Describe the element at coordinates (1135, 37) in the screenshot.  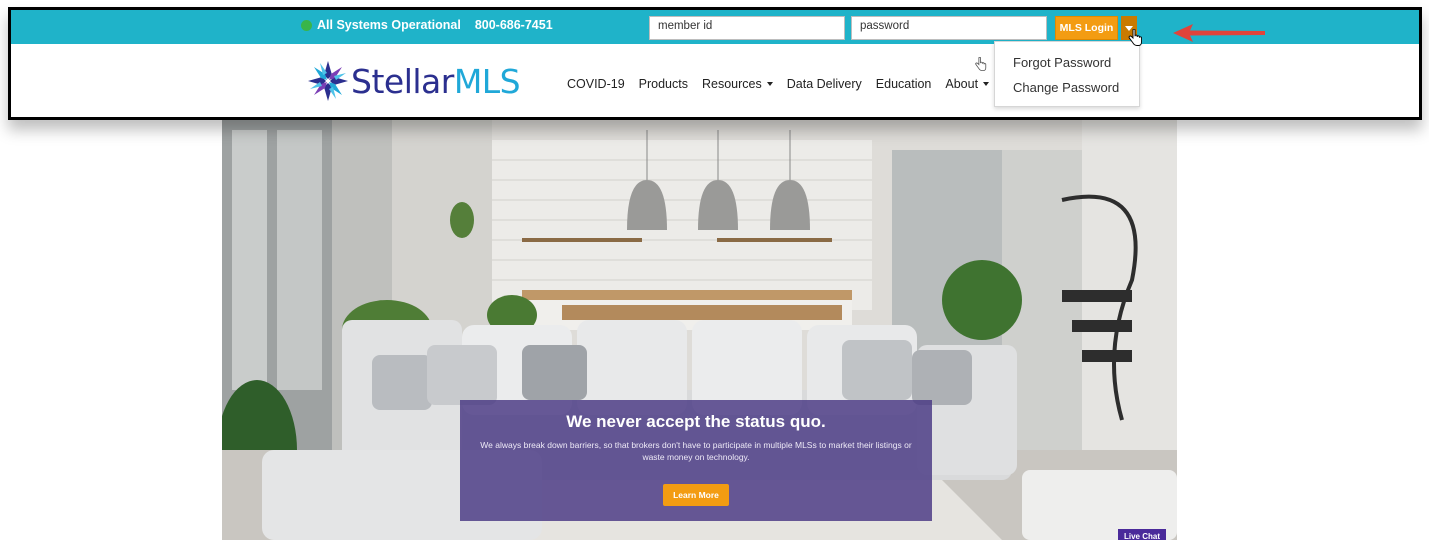
I see `hand-cursor-icon` at that location.